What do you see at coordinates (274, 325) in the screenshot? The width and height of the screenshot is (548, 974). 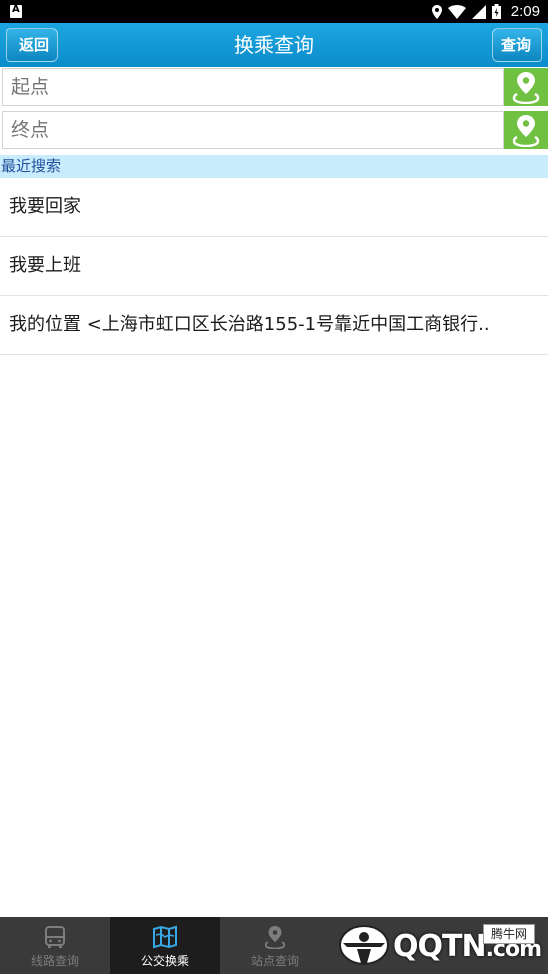 I see `recent-item-my-location: 我的位置 <上海市虹口区长治路155-1号靠近中国工商银行..` at bounding box center [274, 325].